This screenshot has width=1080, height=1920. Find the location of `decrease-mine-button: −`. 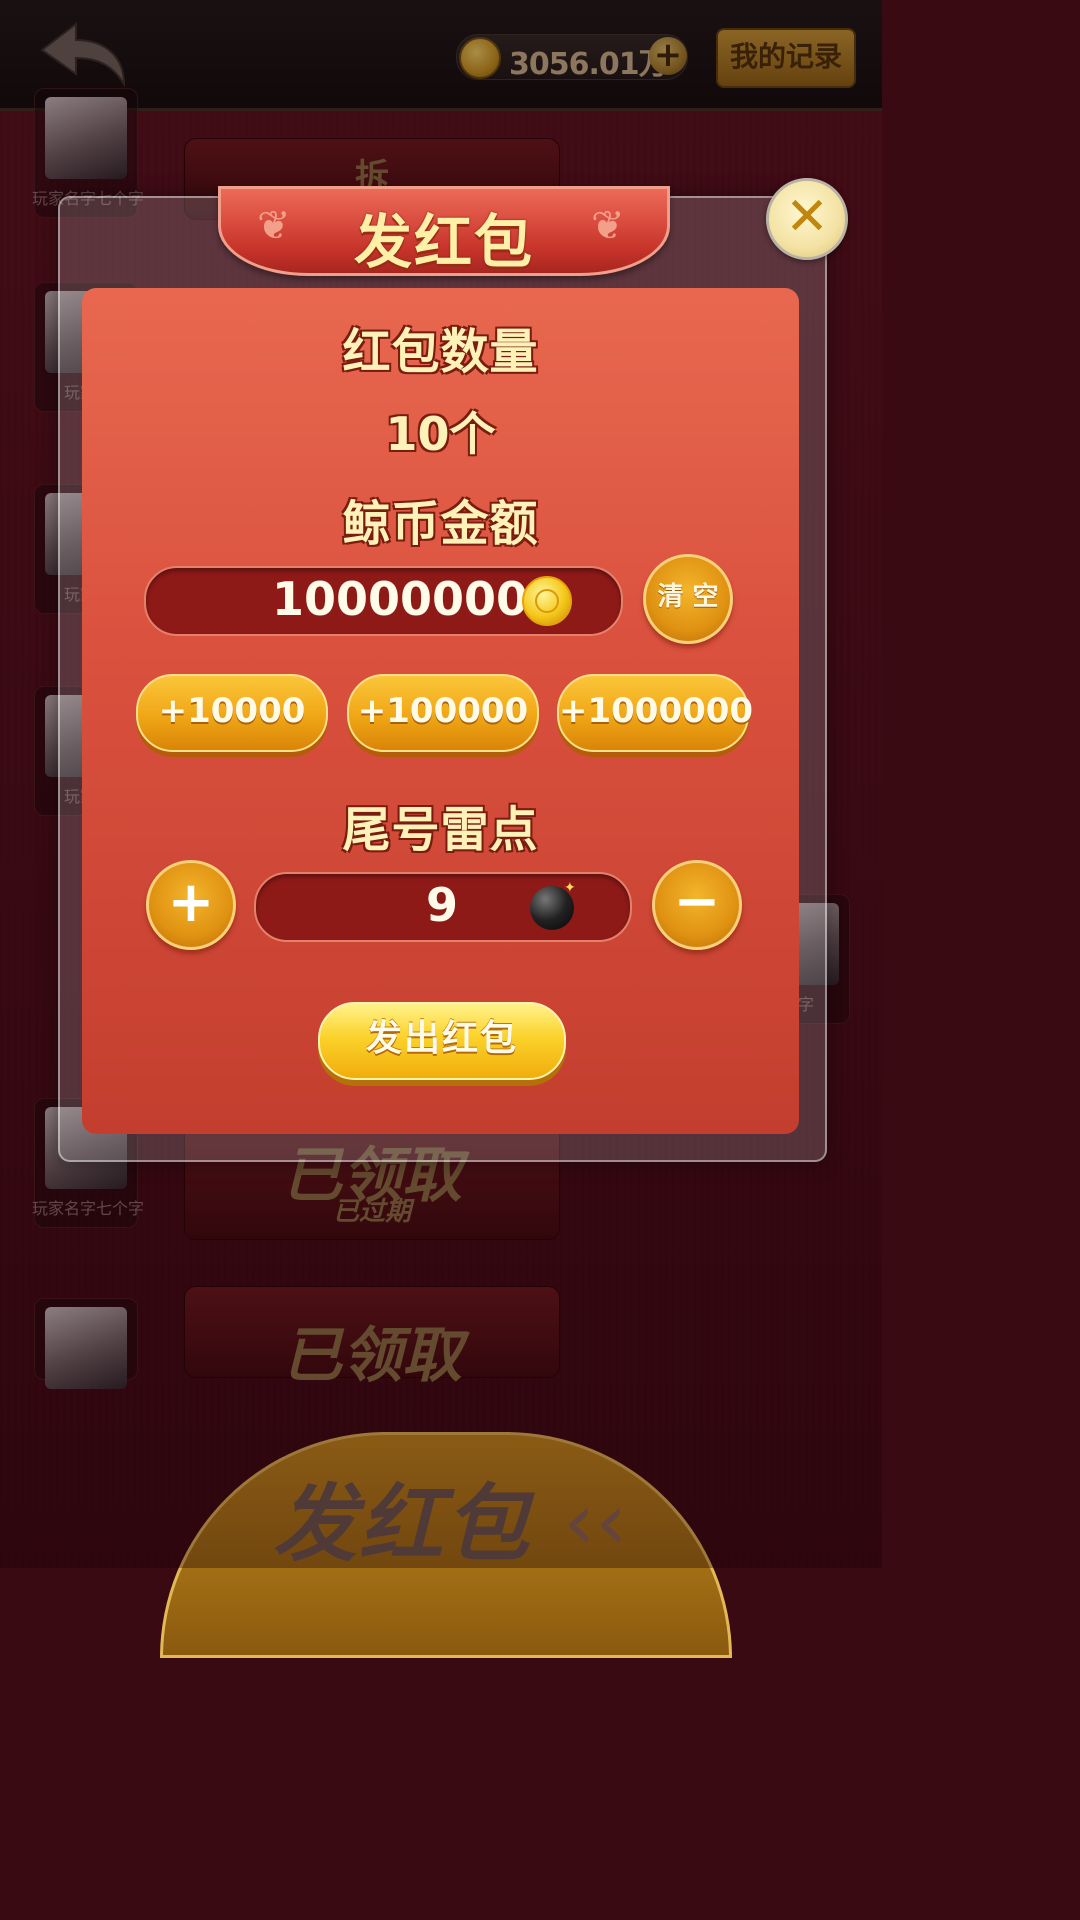

decrease-mine-button: − is located at coordinates (697, 905).